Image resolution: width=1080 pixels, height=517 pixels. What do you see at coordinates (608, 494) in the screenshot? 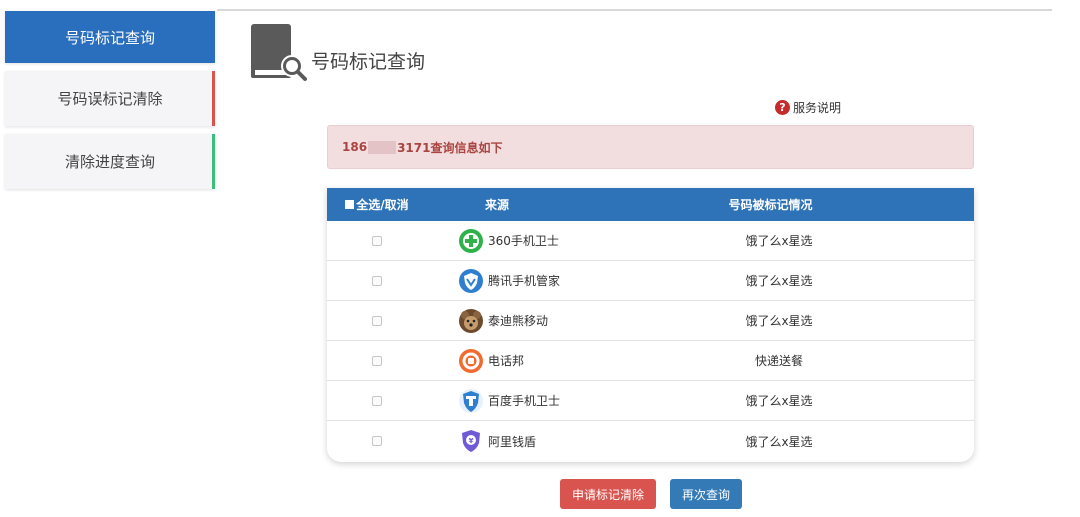
I see `apply-clear-button: 申请标记清除` at bounding box center [608, 494].